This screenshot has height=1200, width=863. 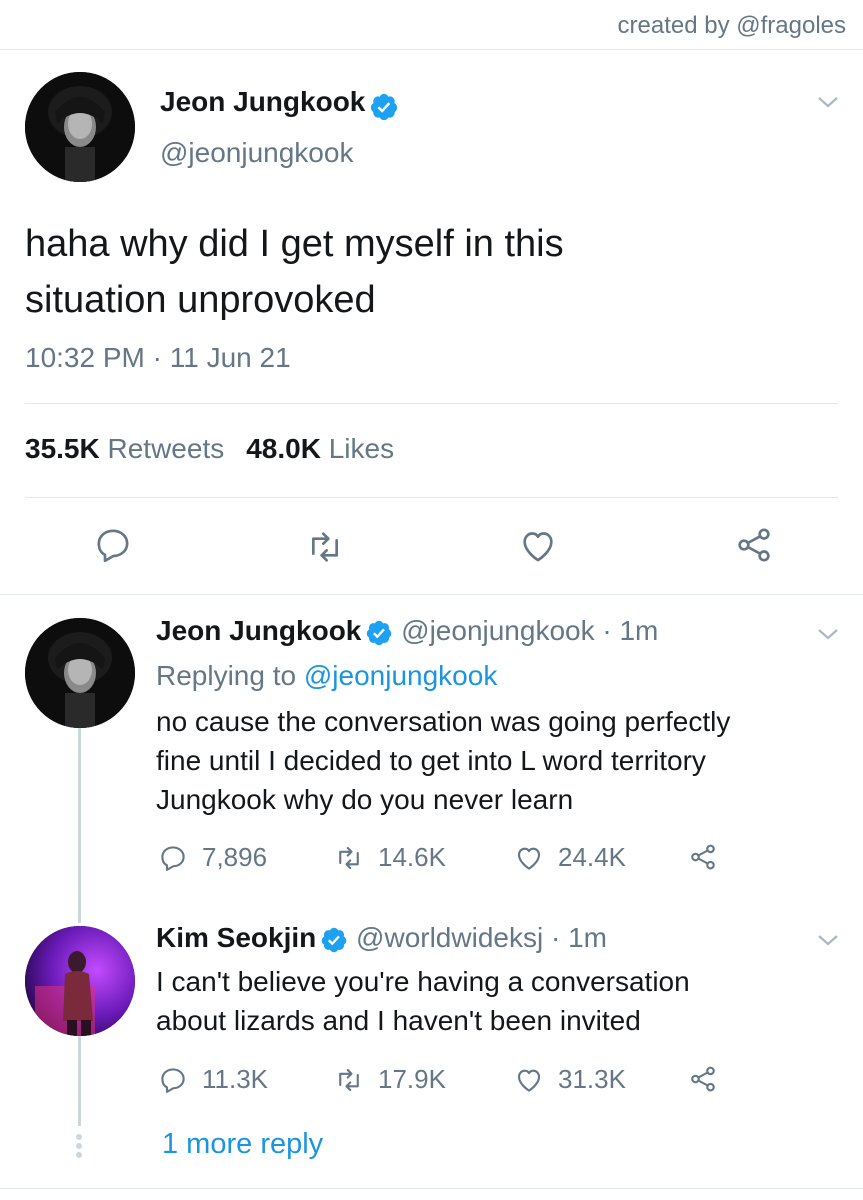 What do you see at coordinates (258, 630) in the screenshot?
I see `reply-author-name: Jeon Jungkook` at bounding box center [258, 630].